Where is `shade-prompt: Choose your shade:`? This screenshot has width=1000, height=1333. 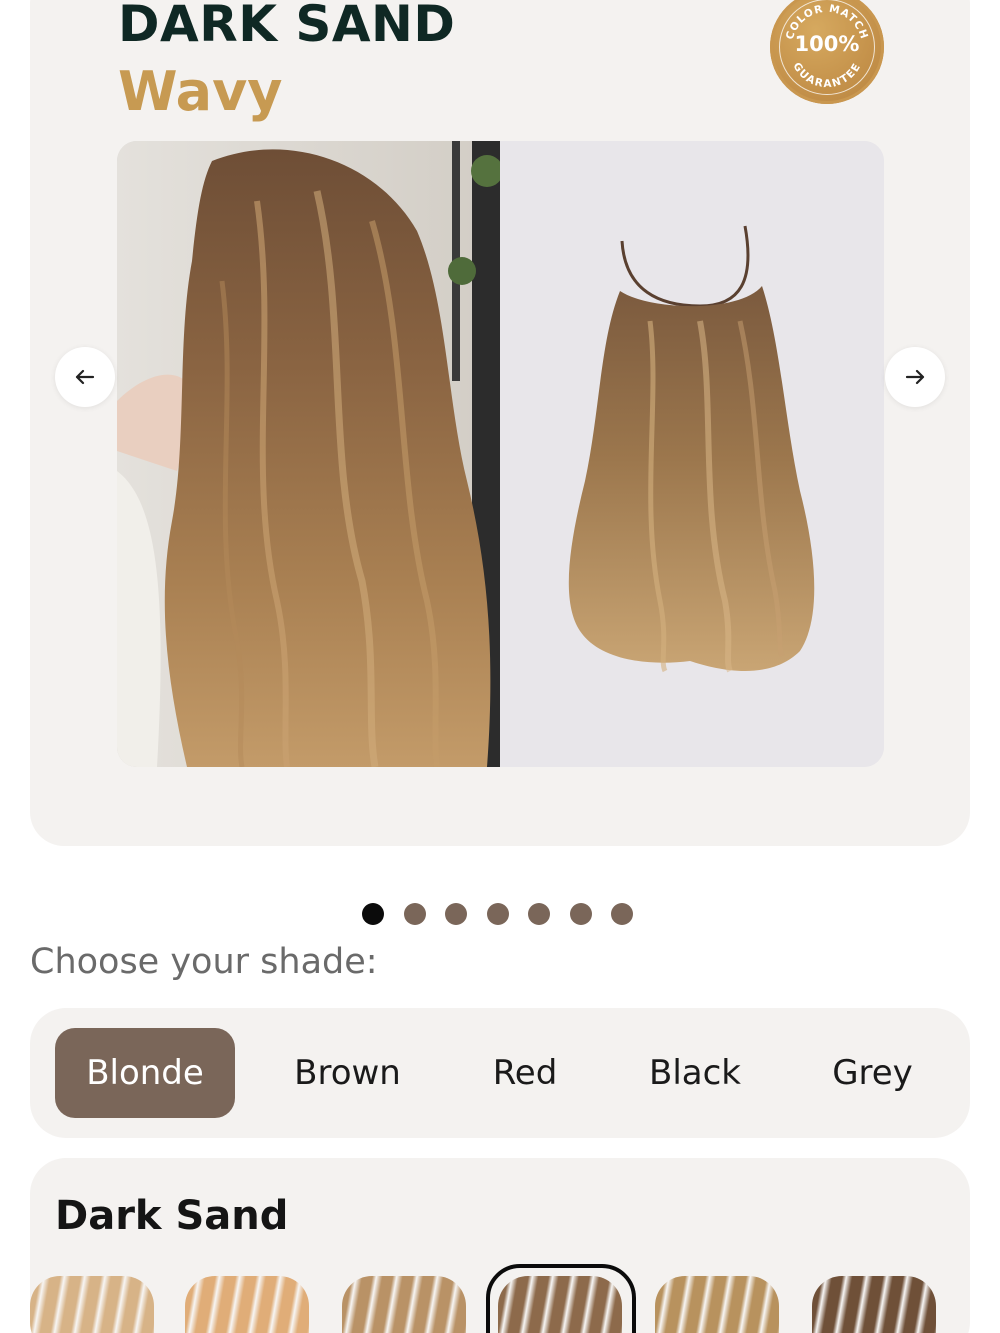 shade-prompt: Choose your shade: is located at coordinates (204, 962).